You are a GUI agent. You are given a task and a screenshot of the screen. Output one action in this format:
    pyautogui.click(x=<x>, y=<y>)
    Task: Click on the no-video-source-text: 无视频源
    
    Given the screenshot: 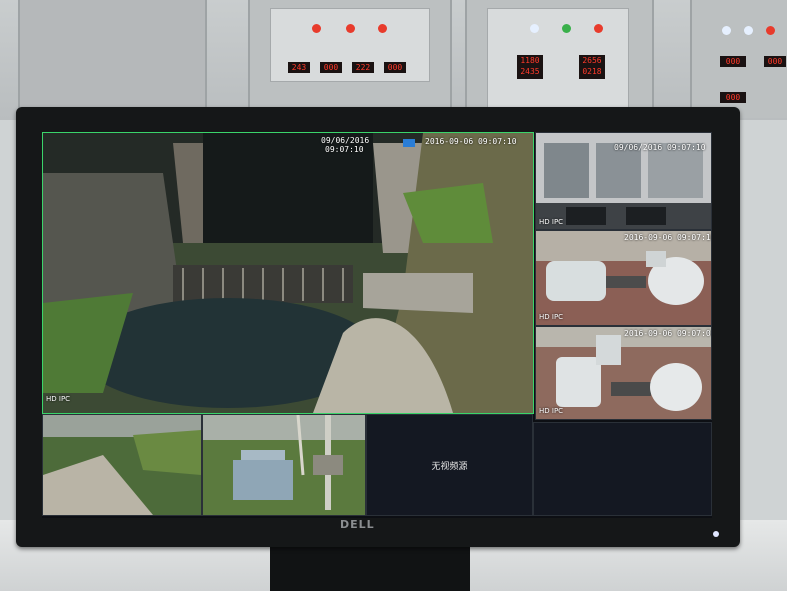 What is the action you would take?
    pyautogui.click(x=449, y=467)
    